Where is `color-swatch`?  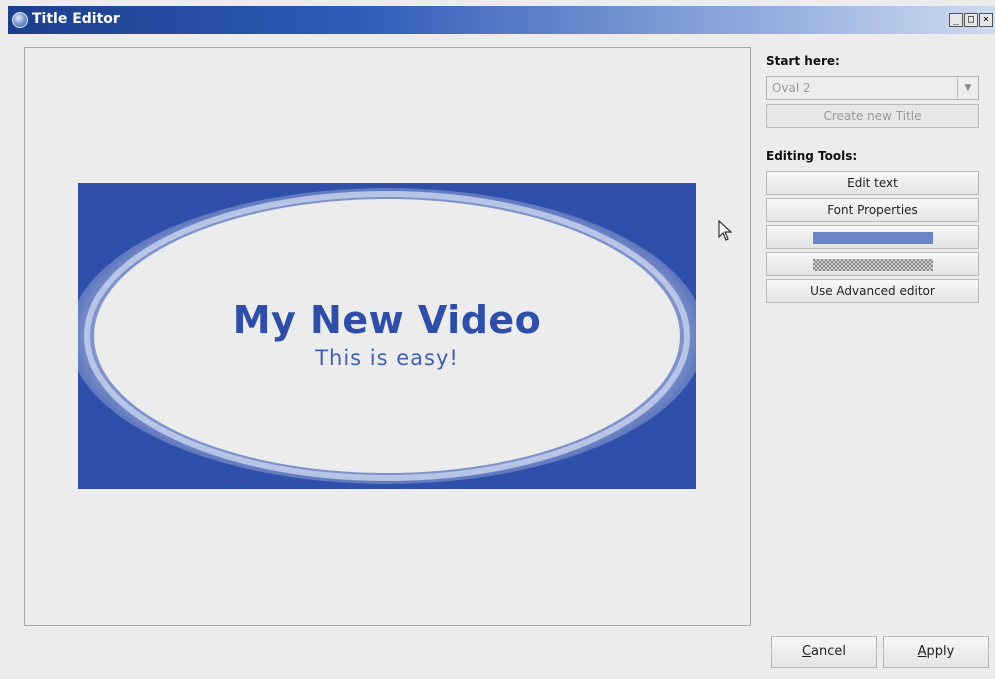 color-swatch is located at coordinates (873, 238).